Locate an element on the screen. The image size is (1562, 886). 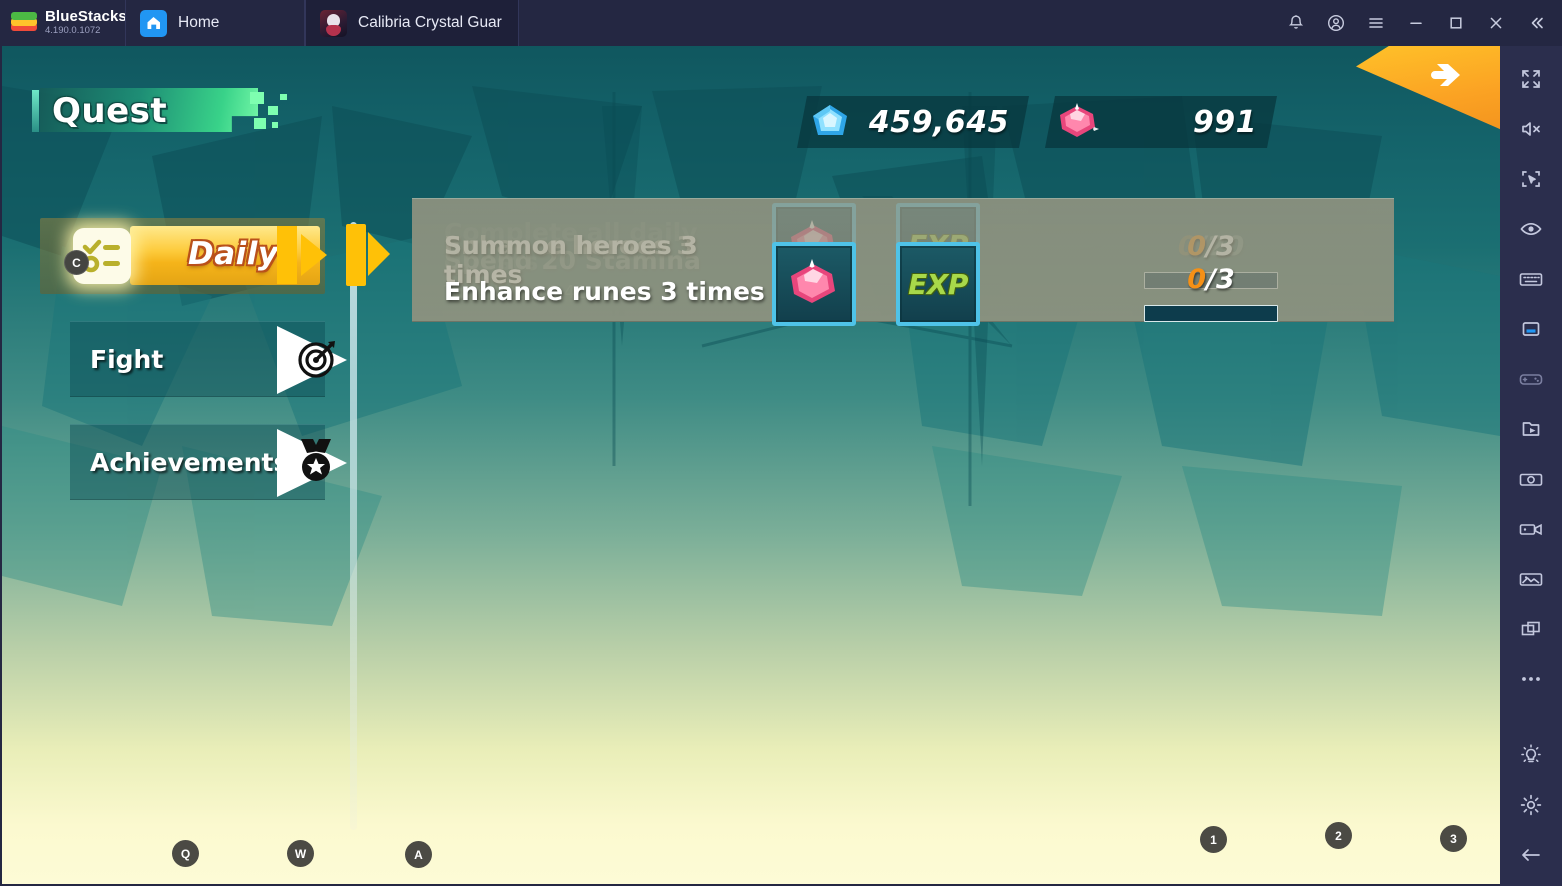
fight-arrow-plate is located at coordinates (313, 360).